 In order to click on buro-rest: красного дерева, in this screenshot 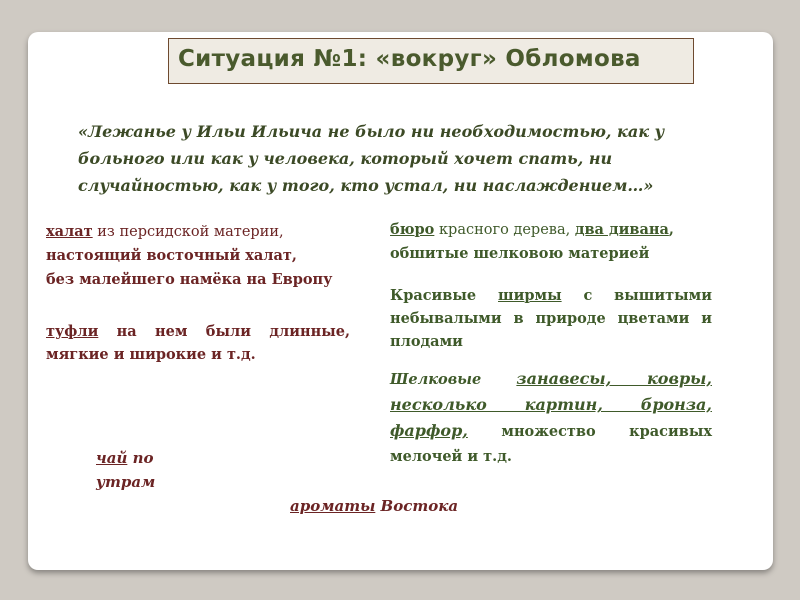, I will do `click(504, 230)`.